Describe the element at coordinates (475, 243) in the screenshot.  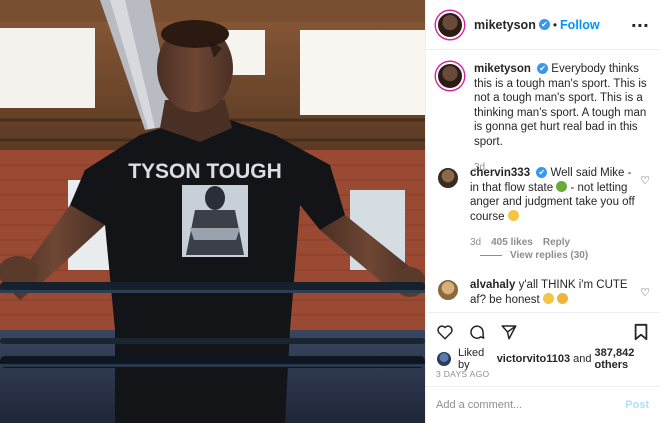
I see `comment-time: 3d` at that location.